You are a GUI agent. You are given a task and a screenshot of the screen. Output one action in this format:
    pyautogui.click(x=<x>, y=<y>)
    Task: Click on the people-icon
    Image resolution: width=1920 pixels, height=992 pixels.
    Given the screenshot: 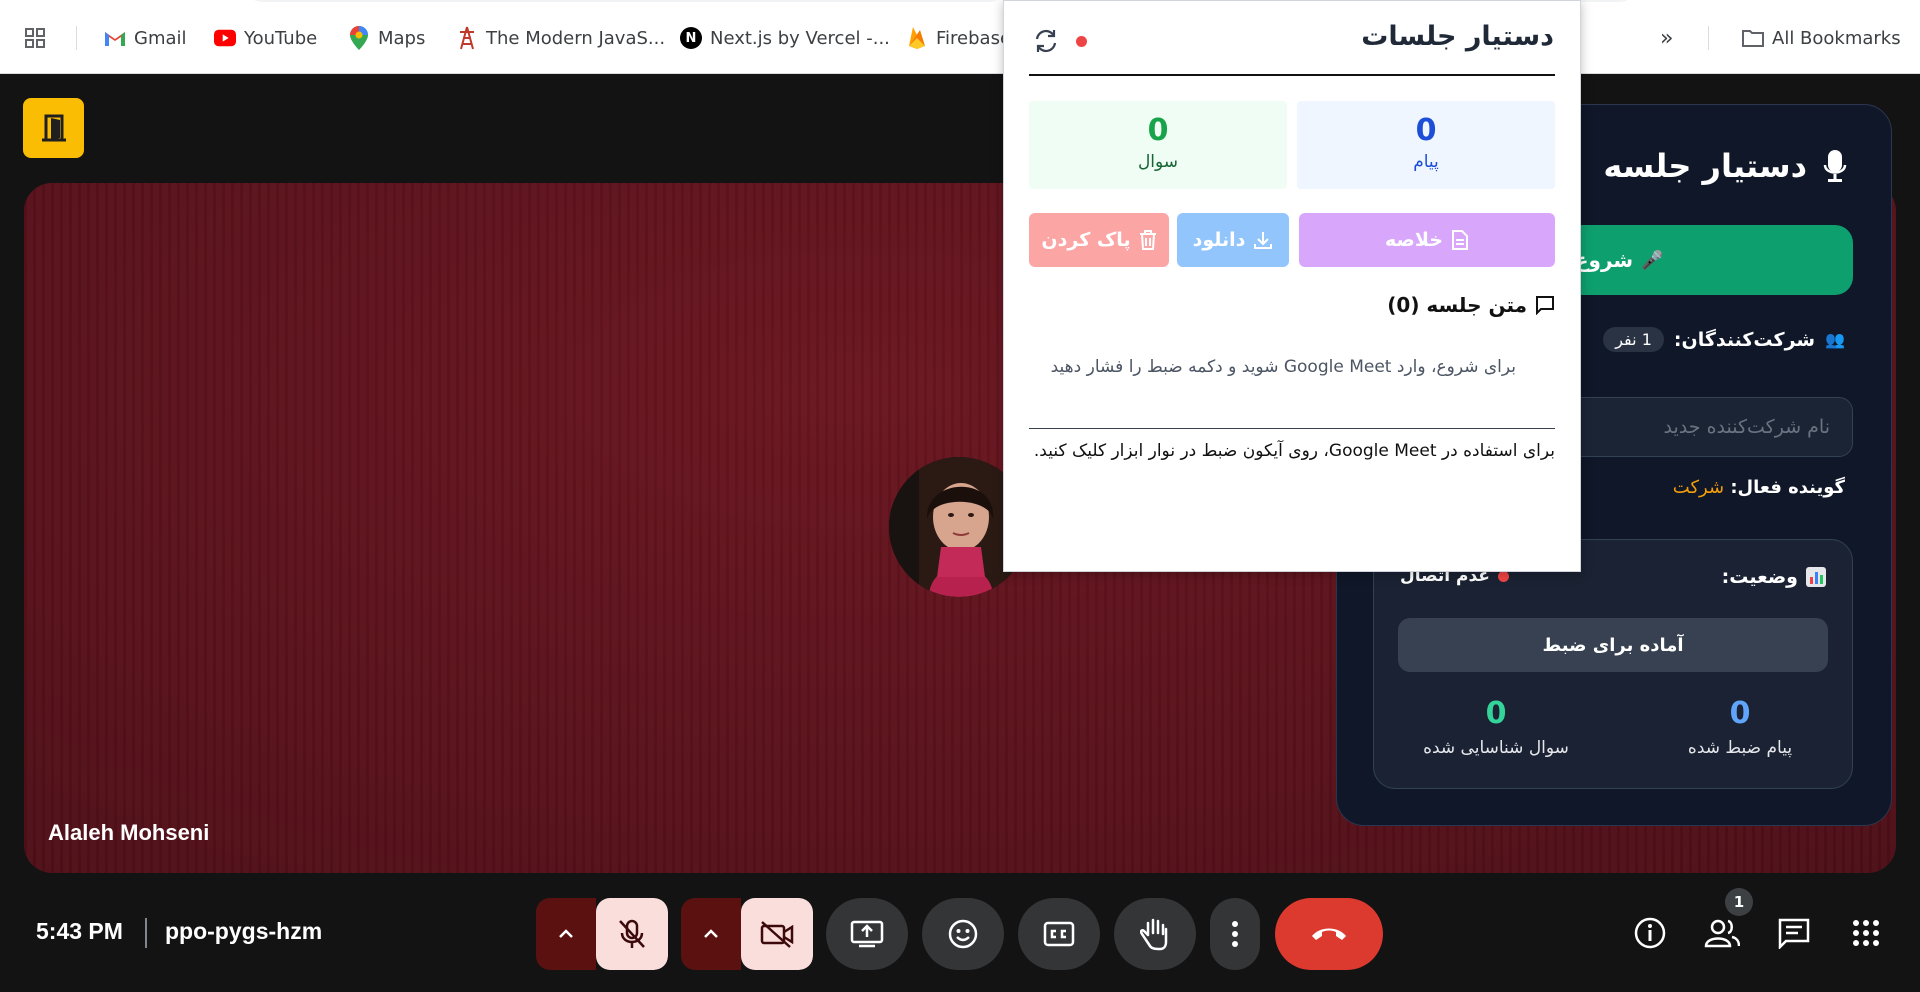 What is the action you would take?
    pyautogui.click(x=1722, y=933)
    